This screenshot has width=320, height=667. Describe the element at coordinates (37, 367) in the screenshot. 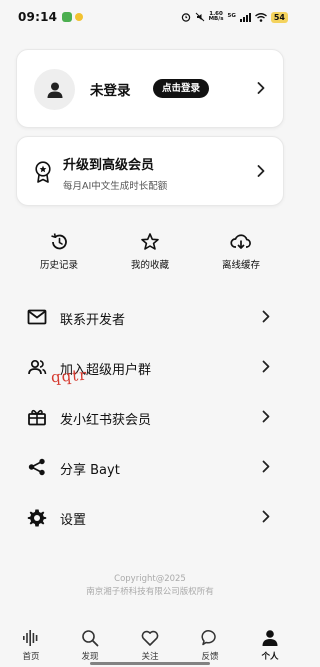

I see `group-icon` at that location.